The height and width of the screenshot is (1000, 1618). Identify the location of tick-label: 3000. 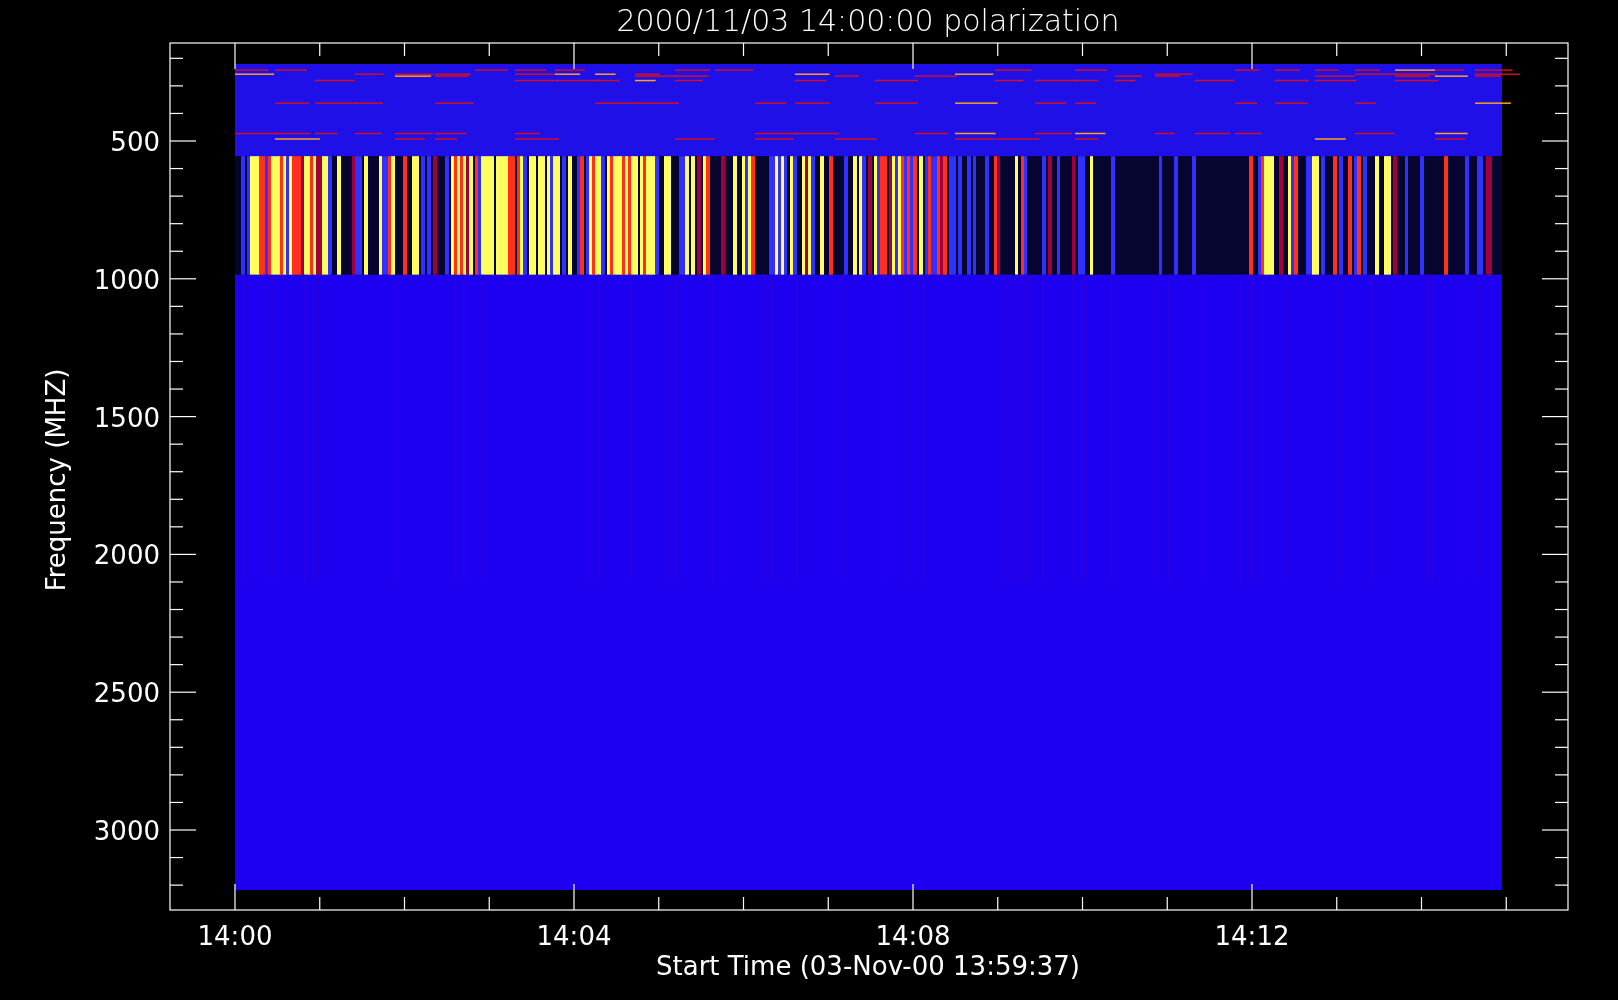
(126, 831).